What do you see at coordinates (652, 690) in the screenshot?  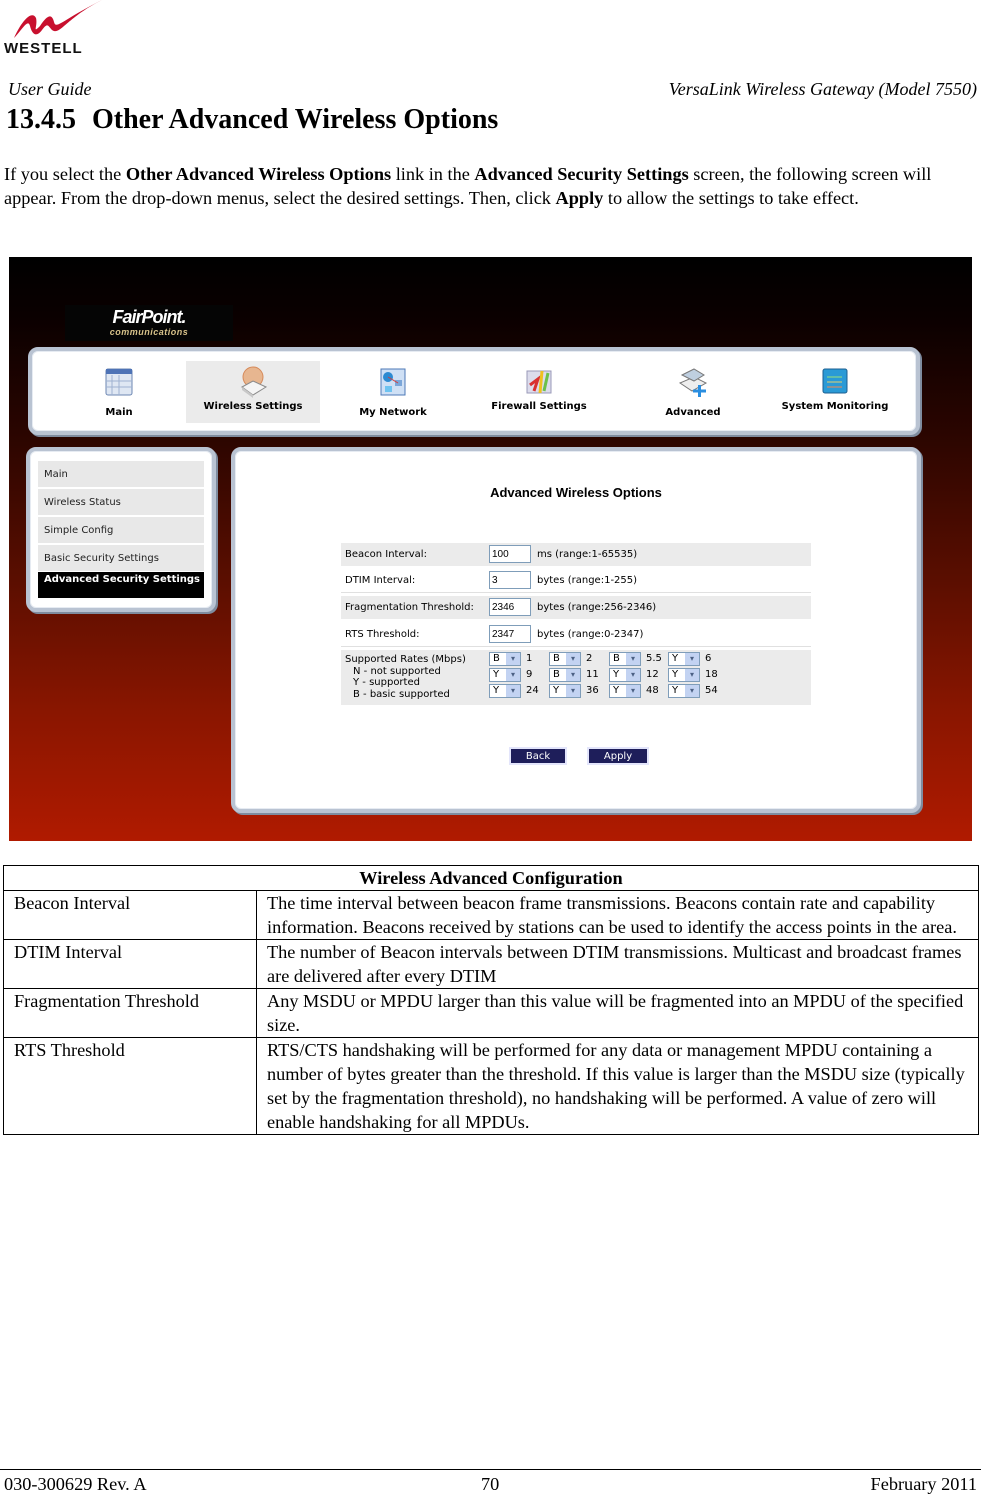 I see `rate-value: 48` at bounding box center [652, 690].